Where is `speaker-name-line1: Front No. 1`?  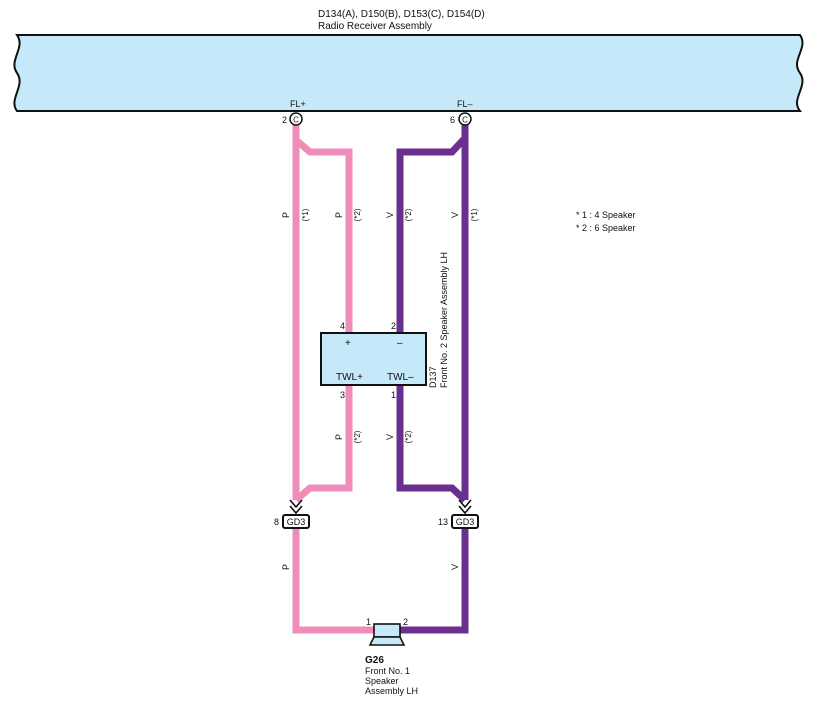
speaker-name-line1: Front No. 1 is located at coordinates (387, 671).